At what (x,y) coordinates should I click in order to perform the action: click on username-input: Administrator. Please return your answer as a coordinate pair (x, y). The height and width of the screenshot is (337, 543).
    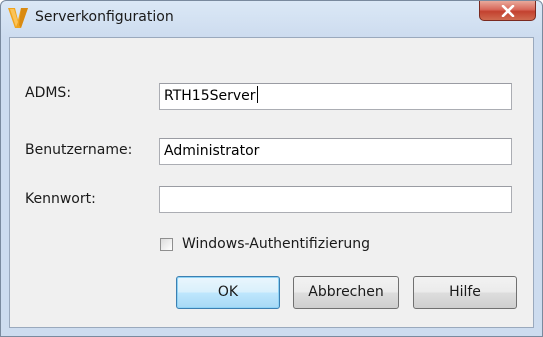
    Looking at the image, I should click on (335, 151).